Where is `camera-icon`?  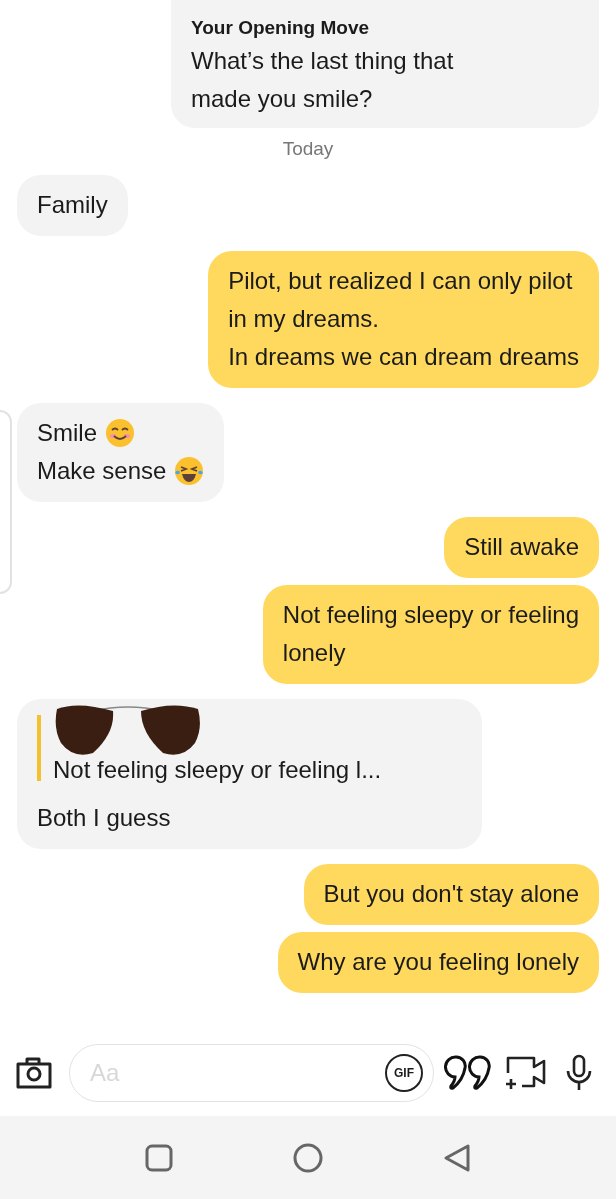
camera-icon is located at coordinates (34, 1073).